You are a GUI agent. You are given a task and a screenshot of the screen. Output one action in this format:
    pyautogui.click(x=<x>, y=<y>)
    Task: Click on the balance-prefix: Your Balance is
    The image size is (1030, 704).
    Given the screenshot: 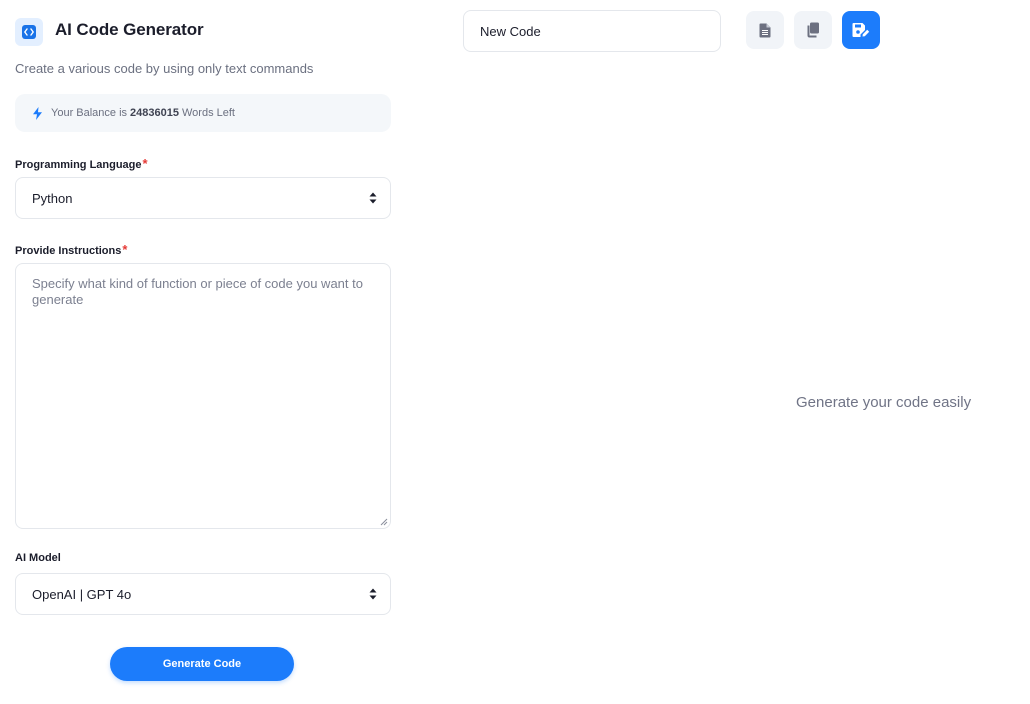 What is the action you would take?
    pyautogui.click(x=89, y=113)
    